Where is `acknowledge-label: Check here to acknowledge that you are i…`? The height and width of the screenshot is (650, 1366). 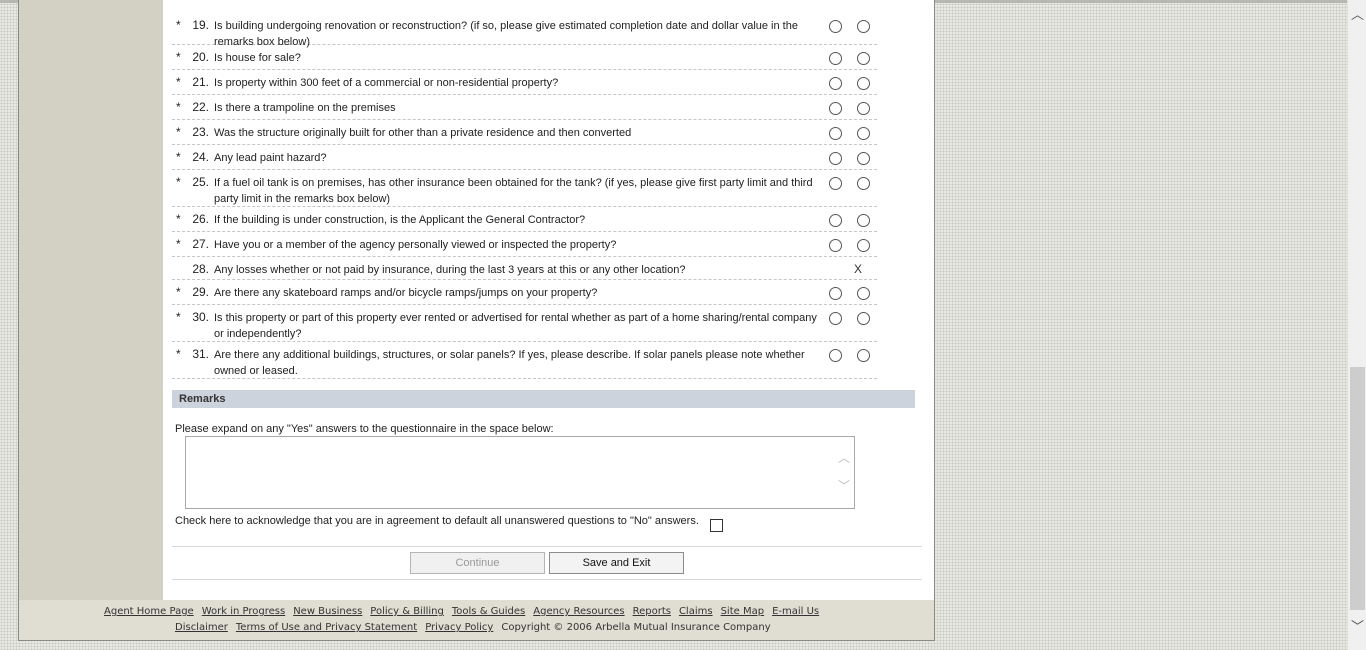 acknowledge-label: Check here to acknowledge that you are i… is located at coordinates (437, 521).